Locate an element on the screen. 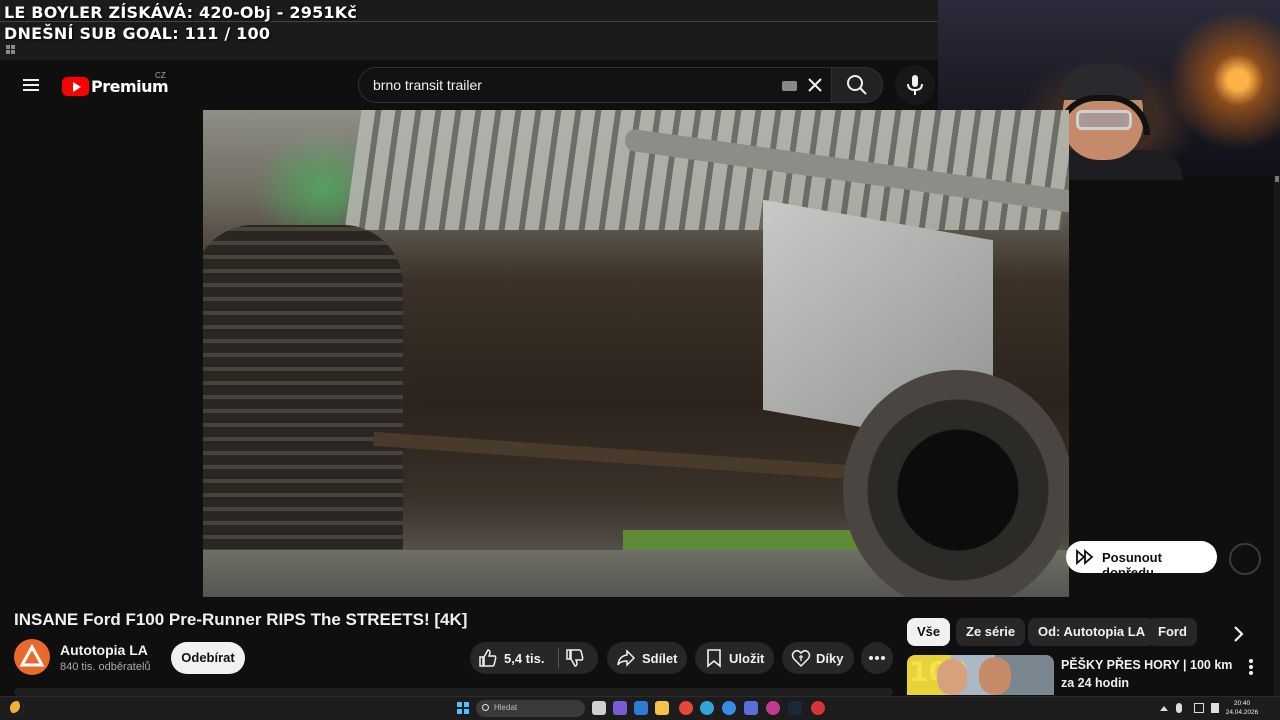 Image resolution: width=1280 pixels, height=720 pixels. search-icon is located at coordinates (857, 85).